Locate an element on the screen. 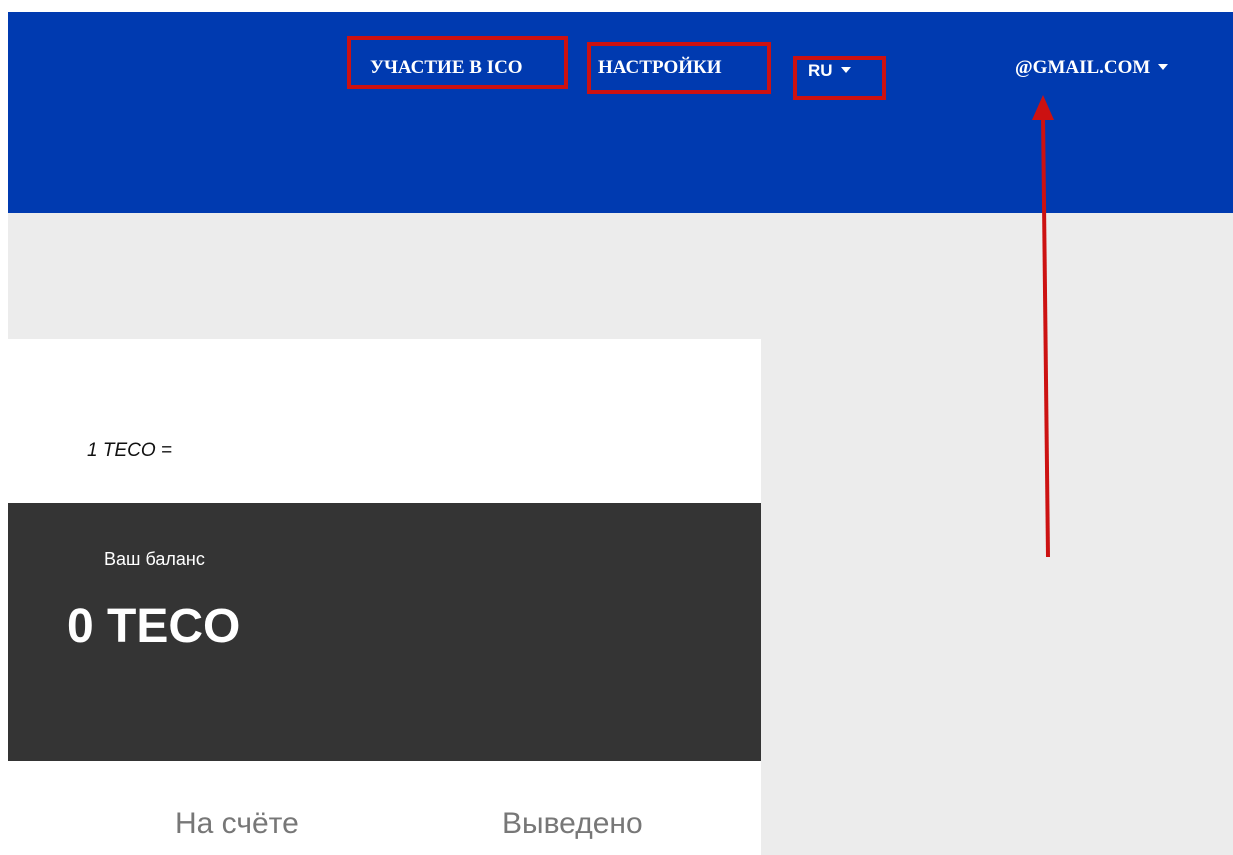 The width and height of the screenshot is (1233, 855). annotation-arrow-icon is located at coordinates (1043, 326).